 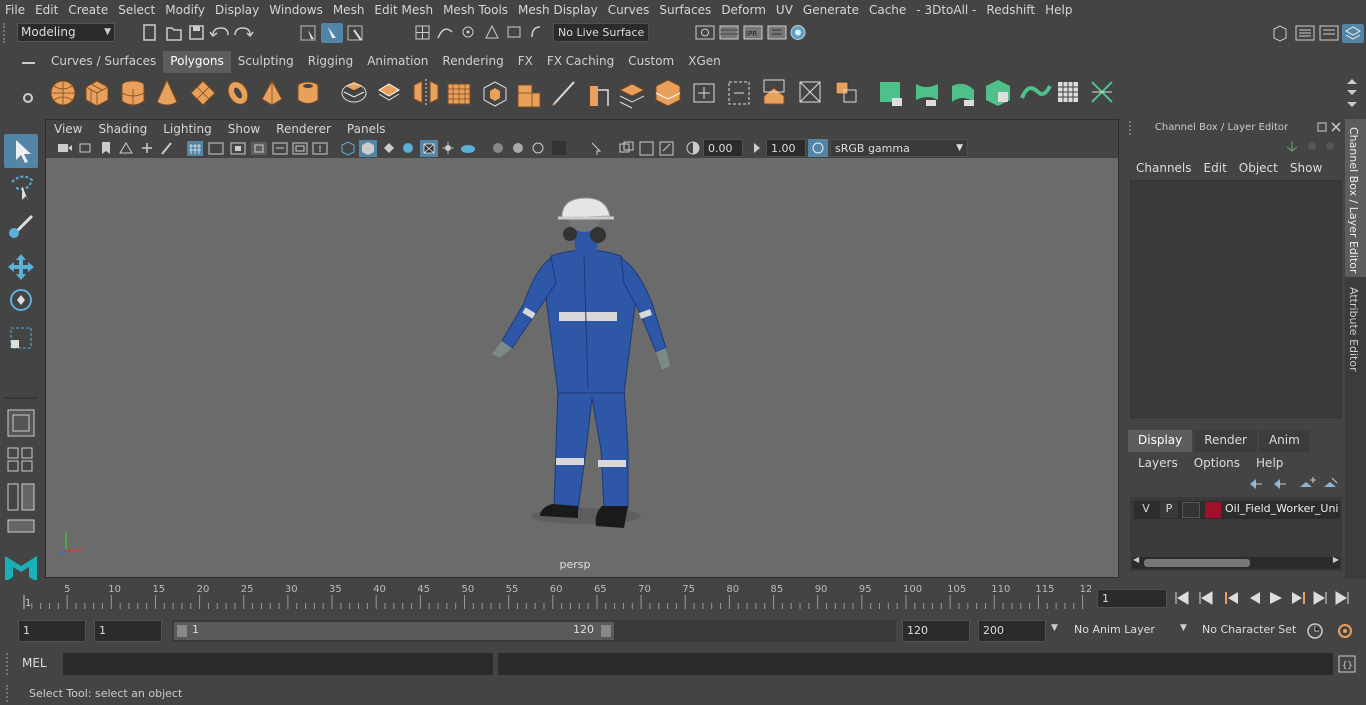 What do you see at coordinates (1058, 10) in the screenshot?
I see `menu-help: Help` at bounding box center [1058, 10].